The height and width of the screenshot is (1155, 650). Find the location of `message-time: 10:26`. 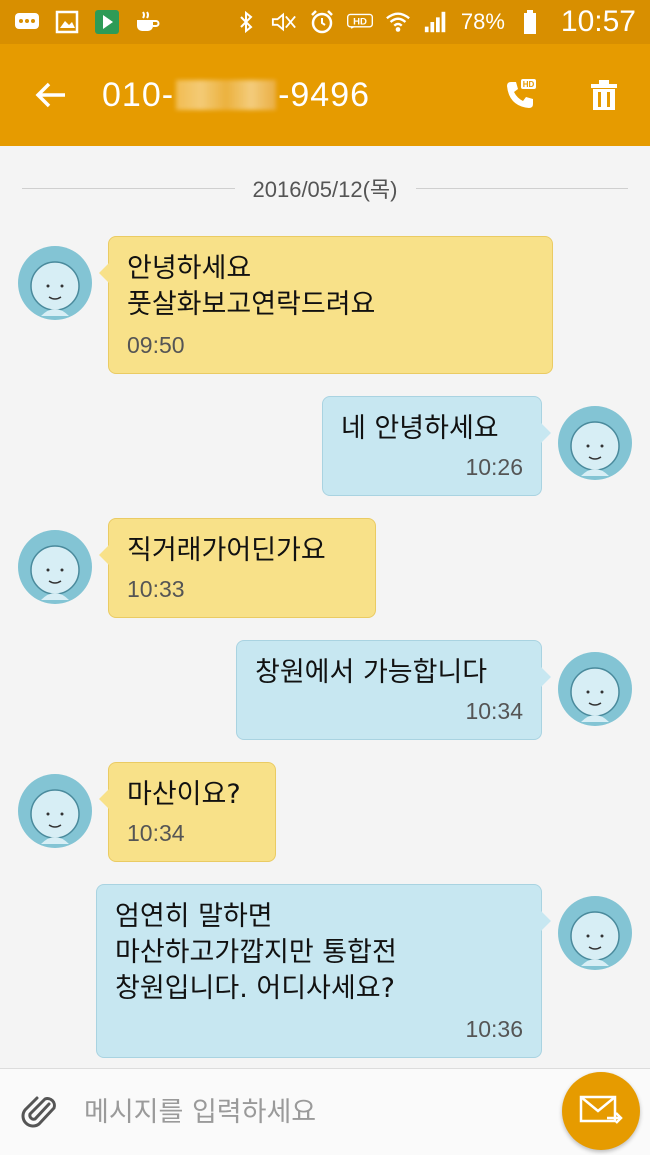

message-time: 10:26 is located at coordinates (494, 467).